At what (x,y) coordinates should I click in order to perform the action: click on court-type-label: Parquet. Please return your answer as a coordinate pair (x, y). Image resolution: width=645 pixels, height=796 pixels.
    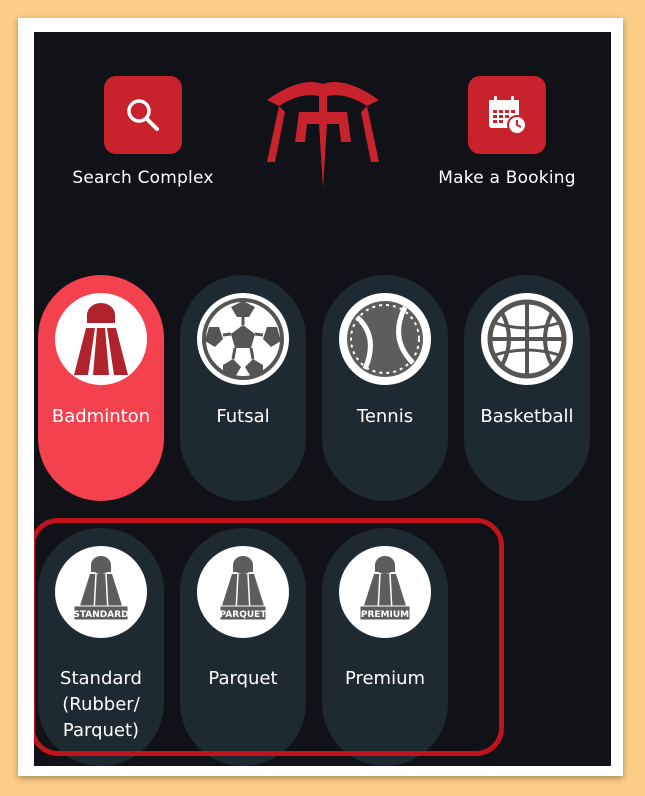
    Looking at the image, I should click on (243, 678).